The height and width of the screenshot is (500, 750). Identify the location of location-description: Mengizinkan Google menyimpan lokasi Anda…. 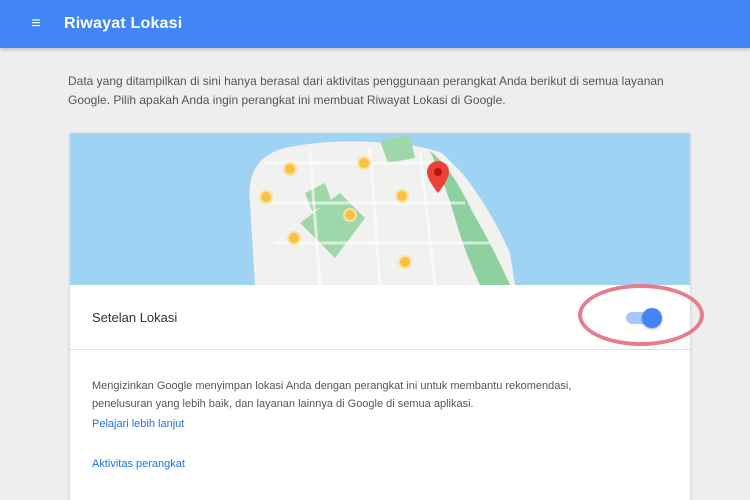
(332, 395).